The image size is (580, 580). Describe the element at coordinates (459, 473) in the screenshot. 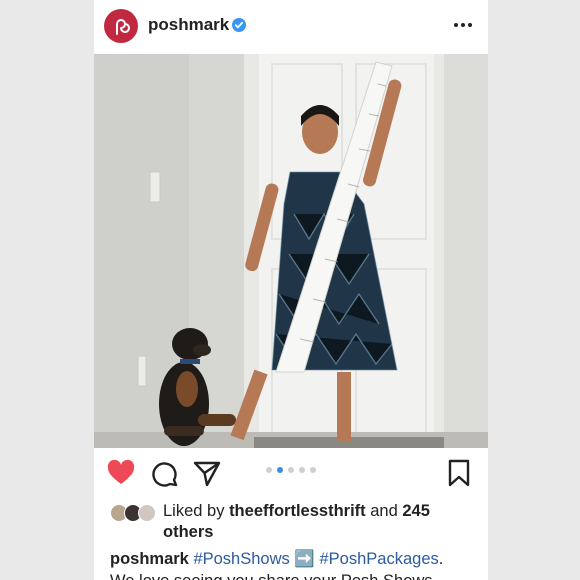

I see `bookmark-icon` at that location.